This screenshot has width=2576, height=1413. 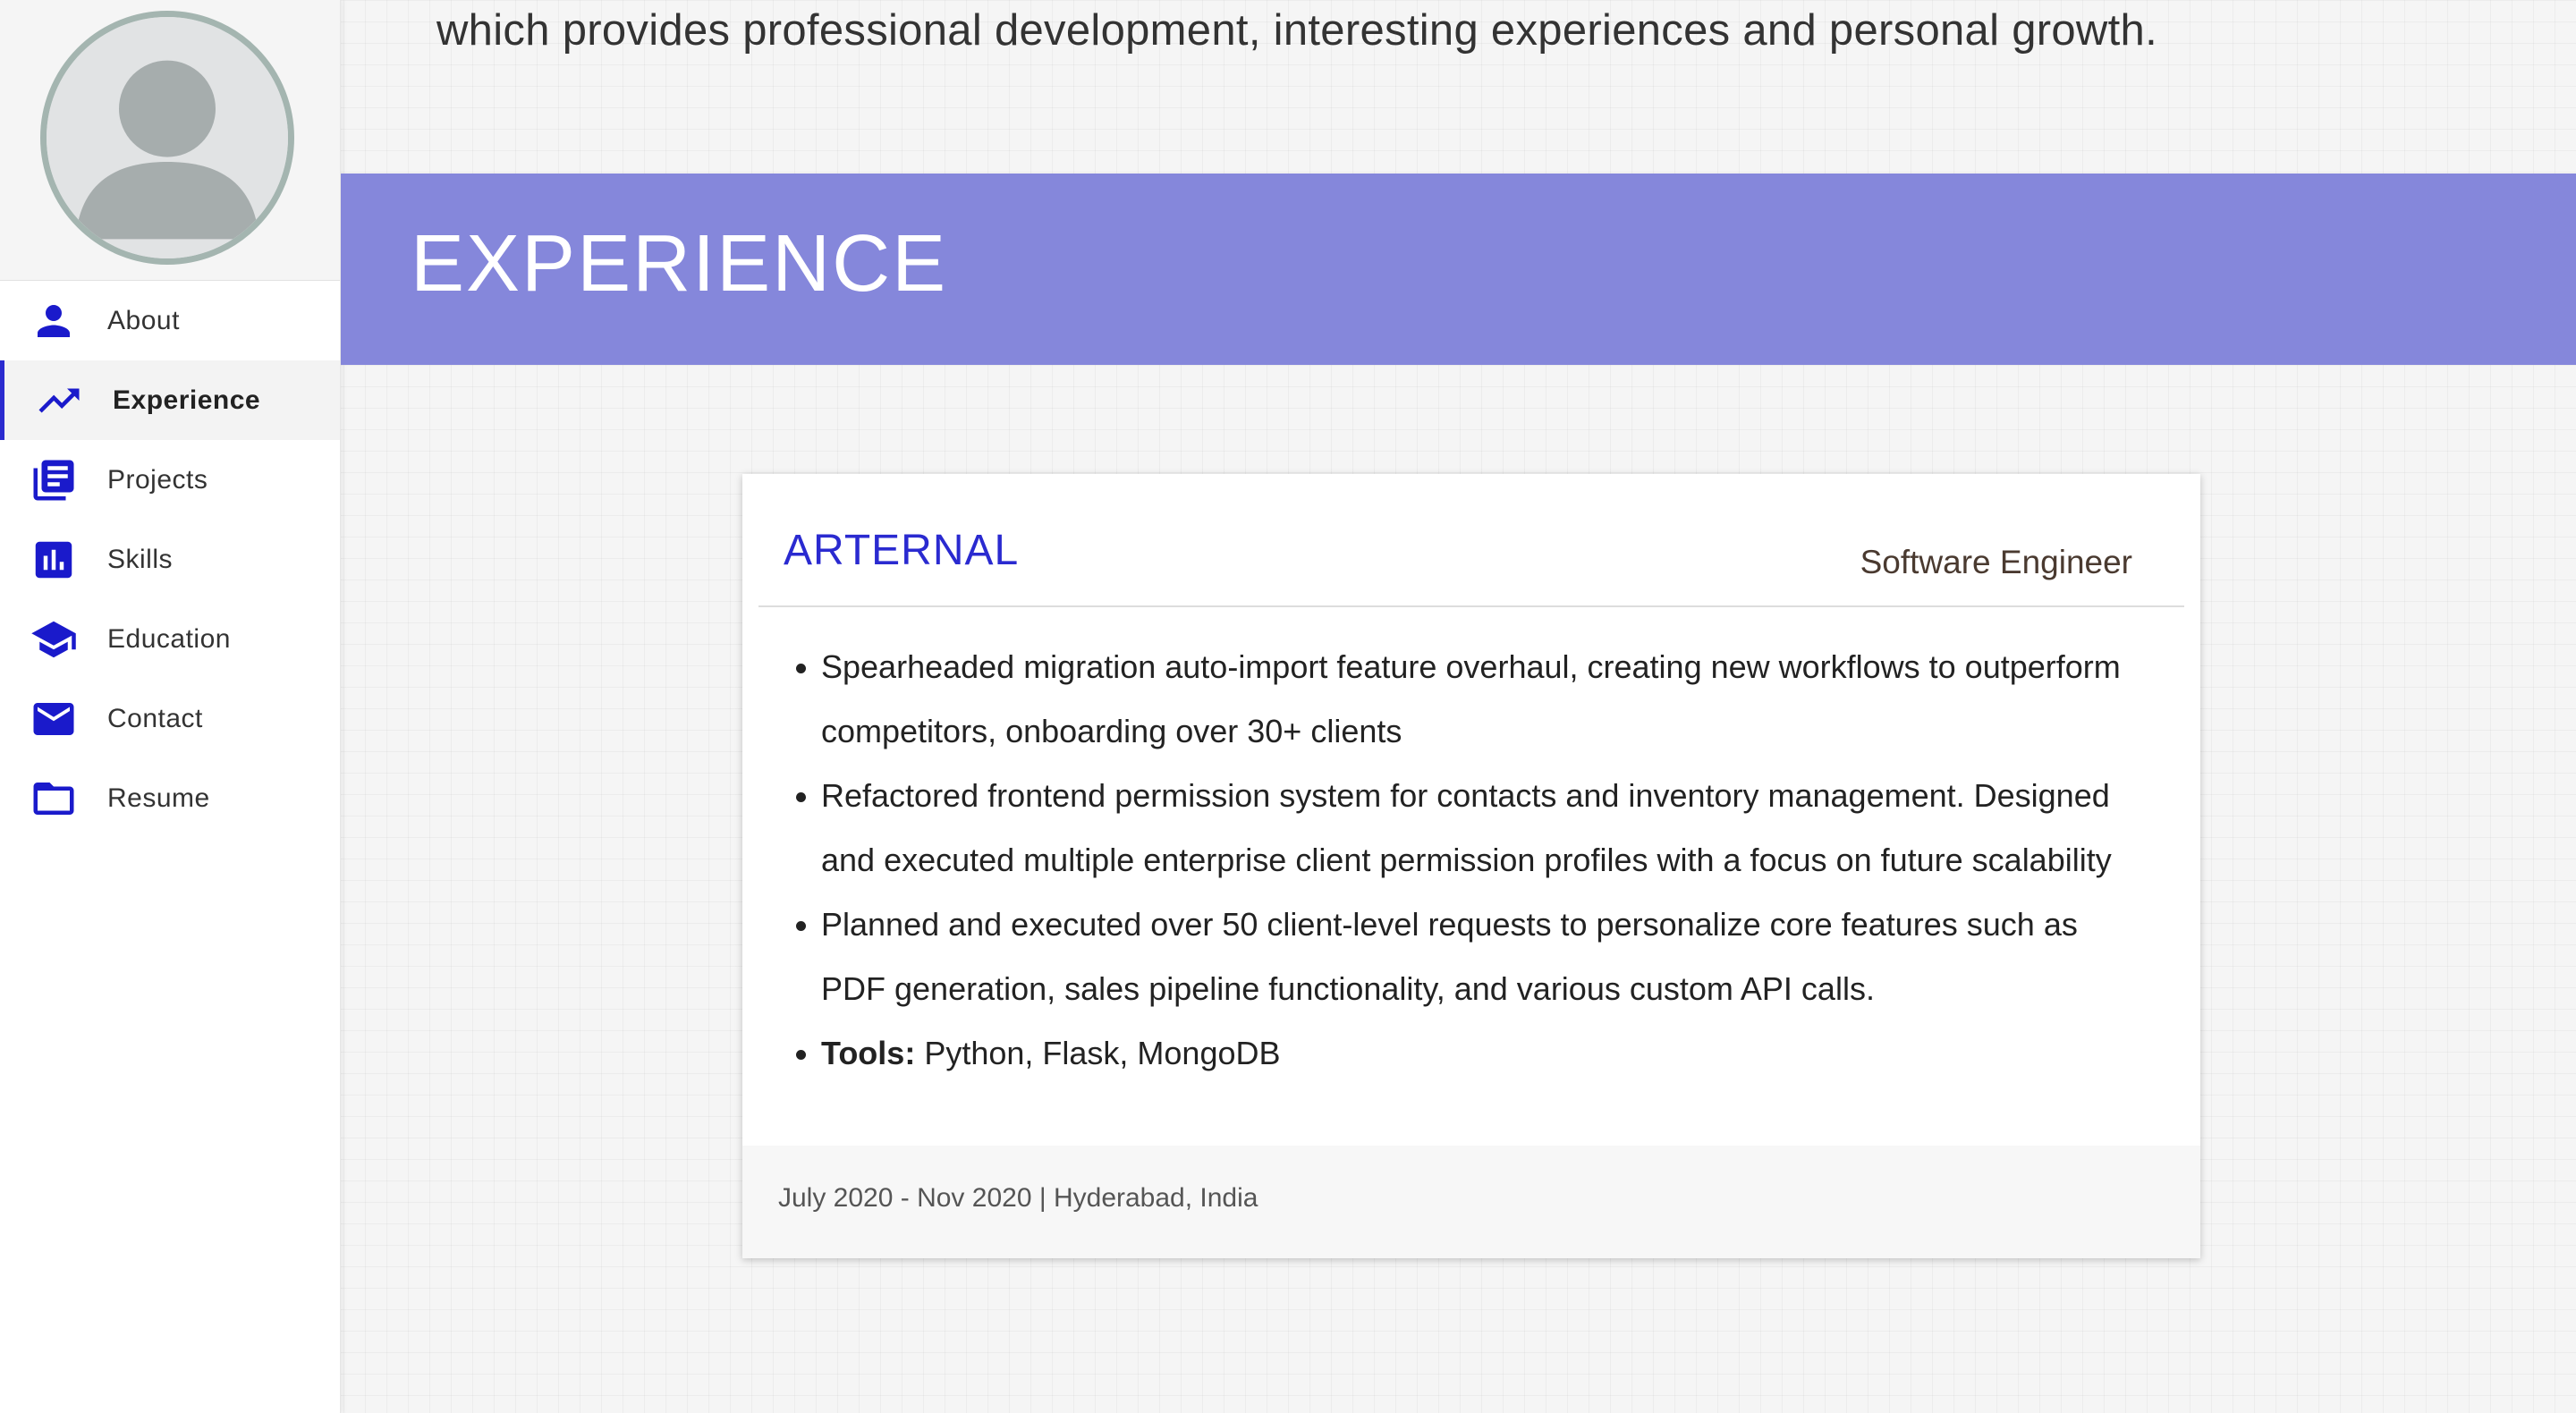 I want to click on tools-value: Python, Flask, MongoDB, so click(x=1102, y=1053).